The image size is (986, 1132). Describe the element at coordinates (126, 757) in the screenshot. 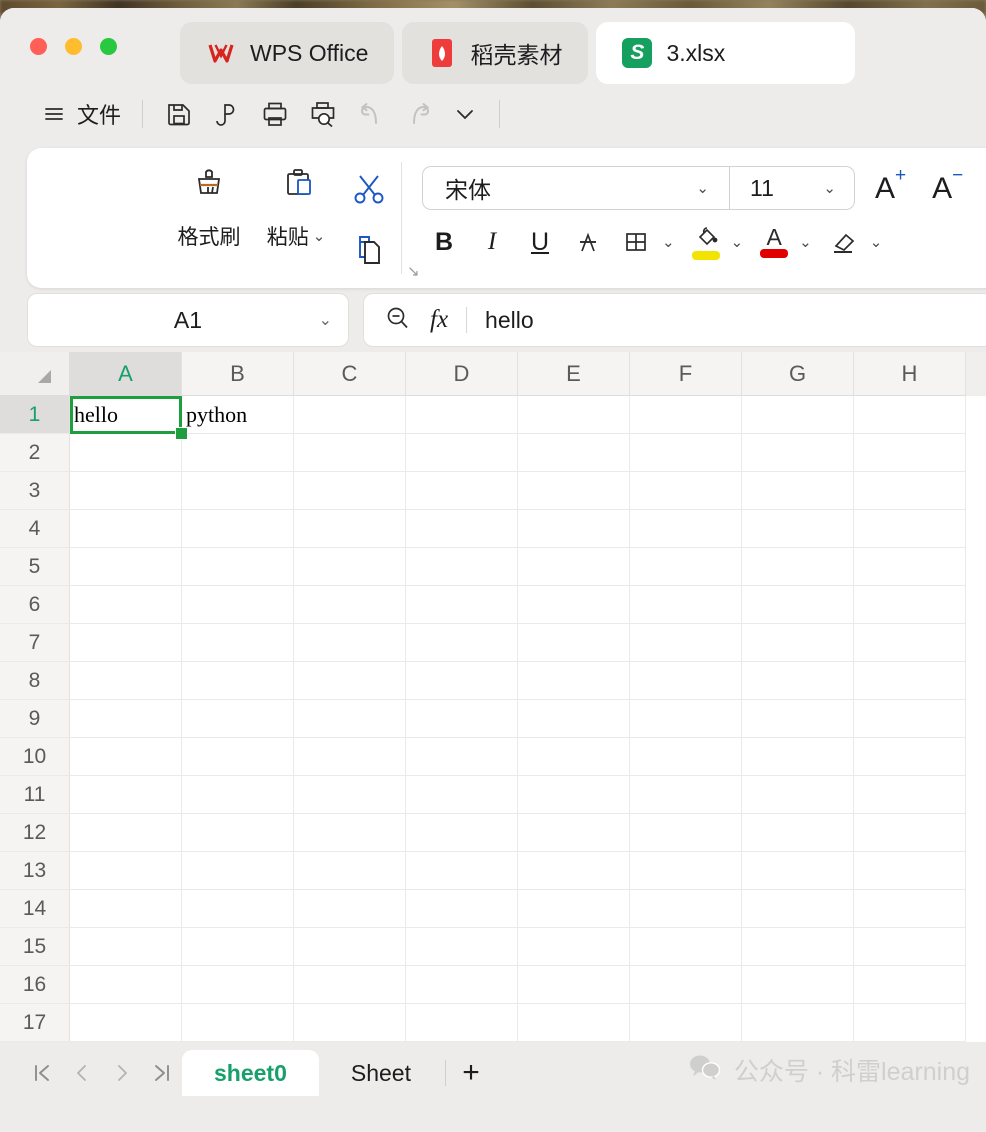

I see `cell-A10` at that location.